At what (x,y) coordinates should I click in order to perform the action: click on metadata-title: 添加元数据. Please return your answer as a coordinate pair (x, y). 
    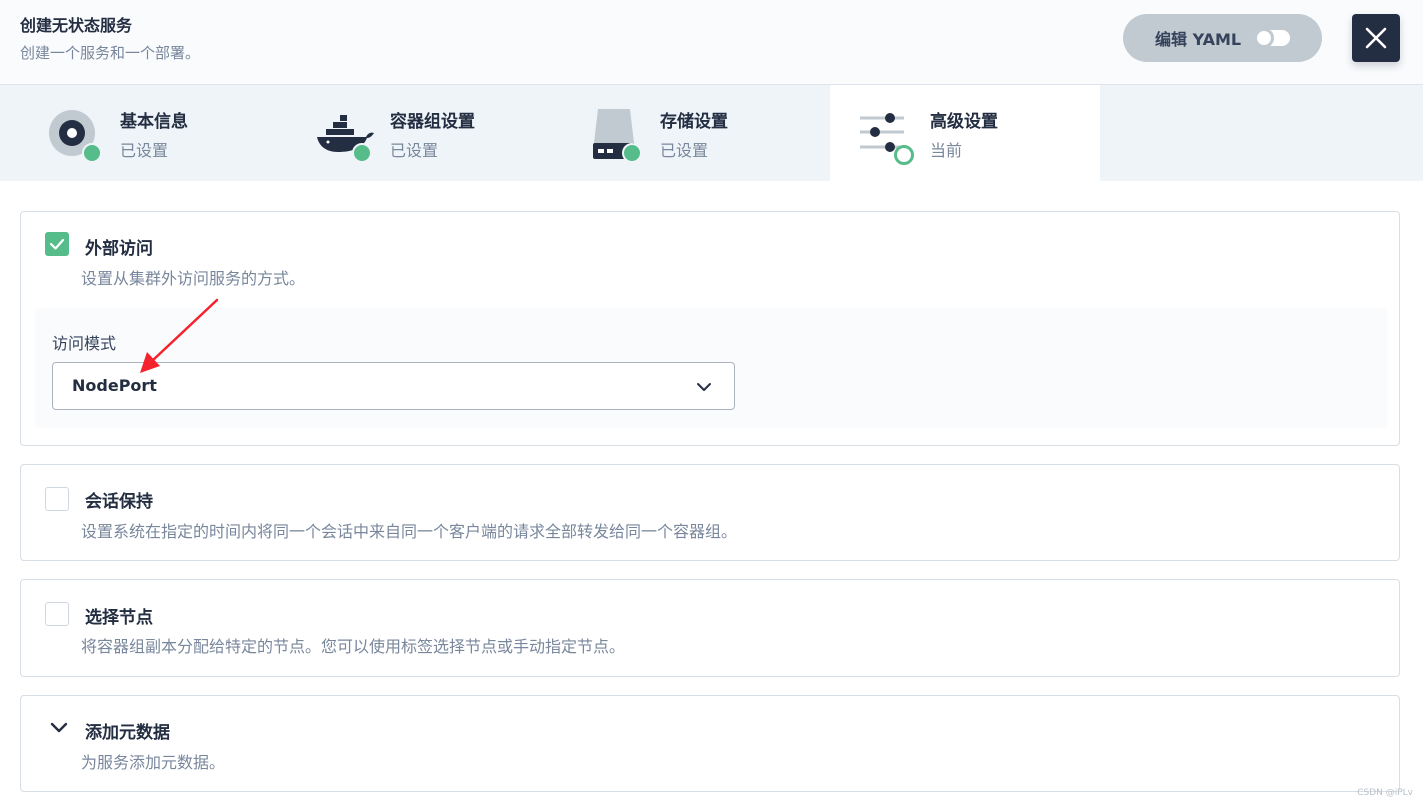
    Looking at the image, I should click on (127, 733).